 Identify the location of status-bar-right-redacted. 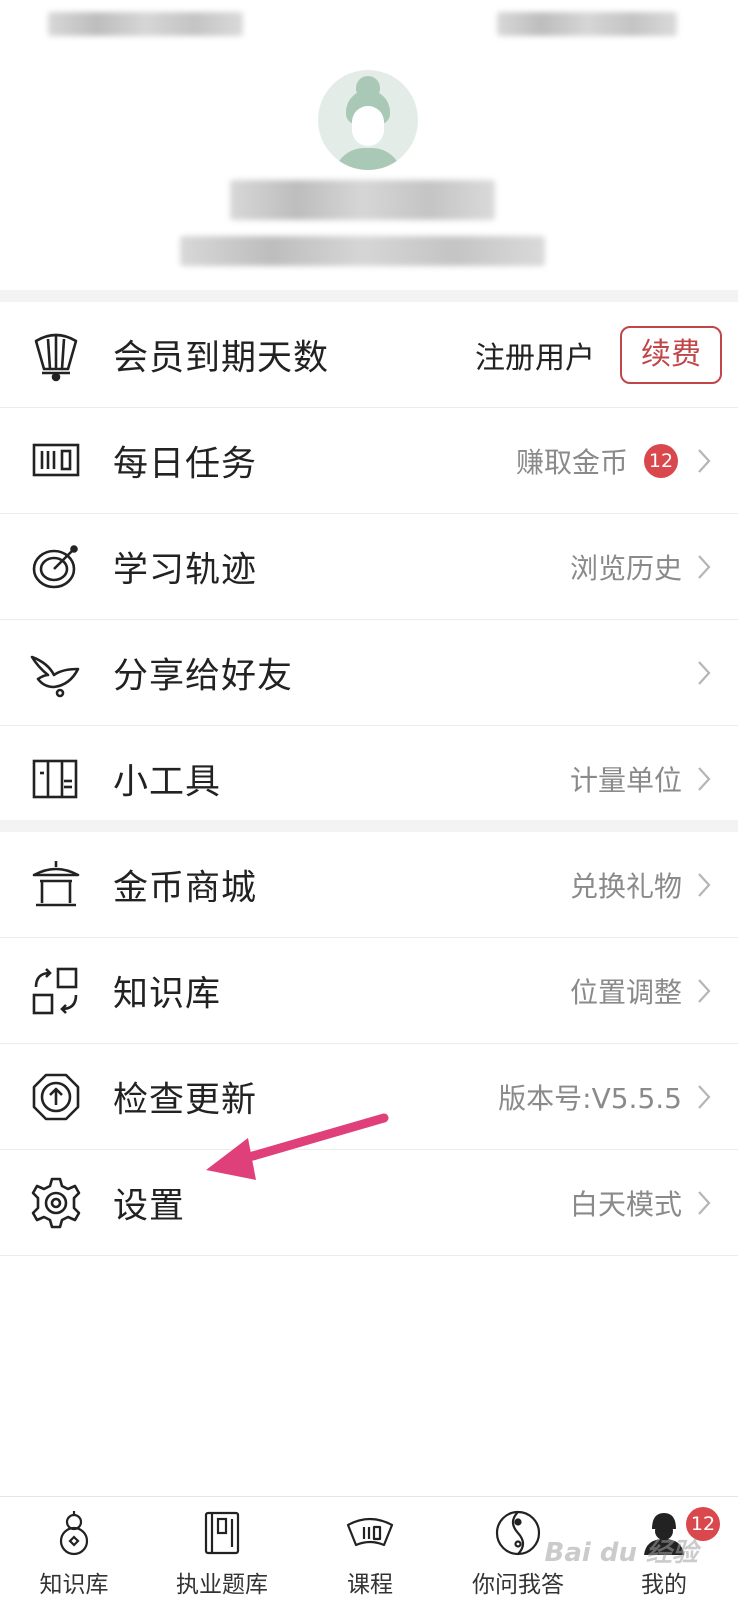
(587, 24).